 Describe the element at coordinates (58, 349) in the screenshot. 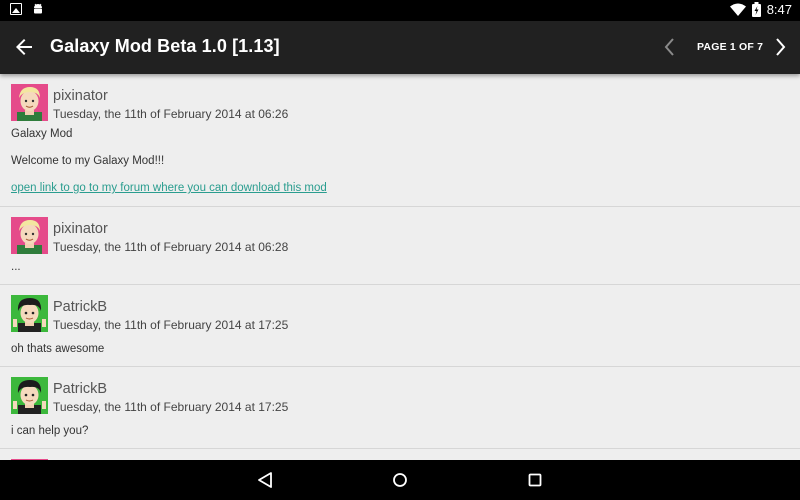

I see `post-text: oh thats awesome` at that location.